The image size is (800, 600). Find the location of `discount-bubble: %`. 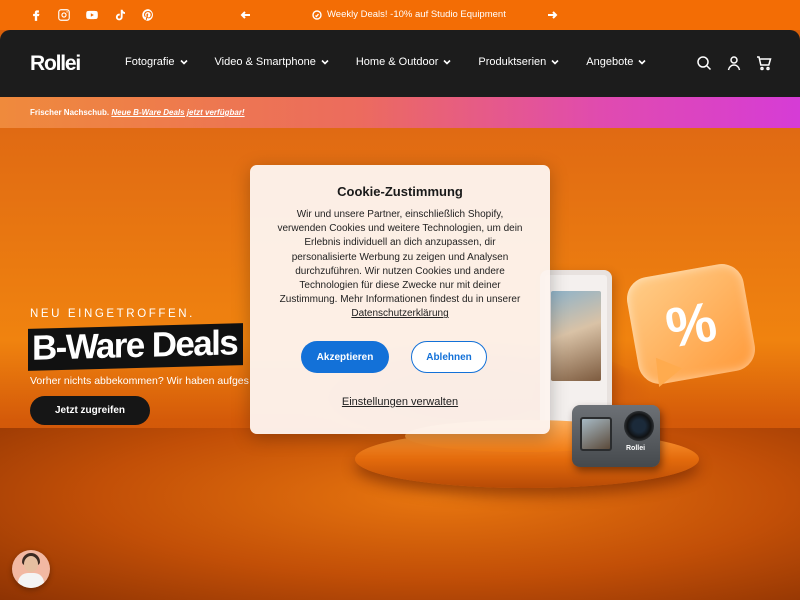

discount-bubble: % is located at coordinates (691, 324).